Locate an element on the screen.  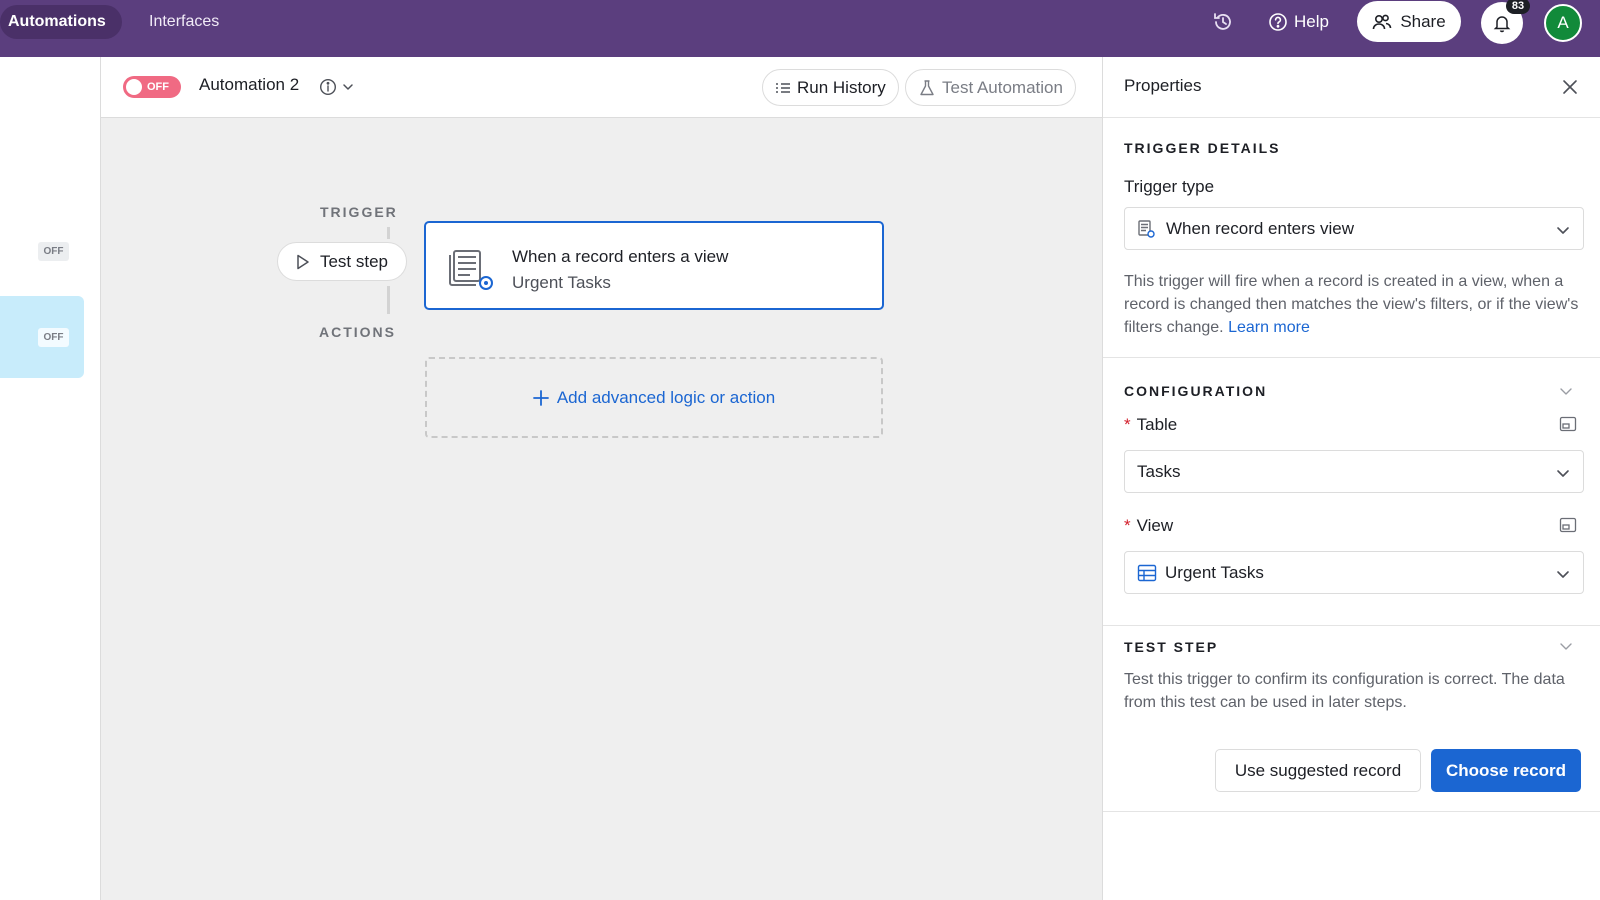
test-automation-label: Test Automation is located at coordinates (1002, 87).